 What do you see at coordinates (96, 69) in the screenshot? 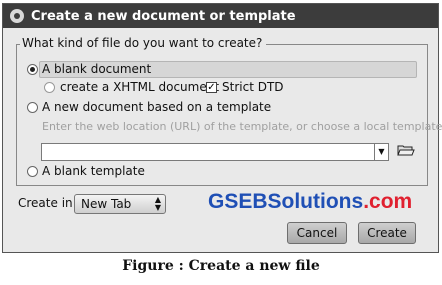
I see `blank-document-label: A blank document` at bounding box center [96, 69].